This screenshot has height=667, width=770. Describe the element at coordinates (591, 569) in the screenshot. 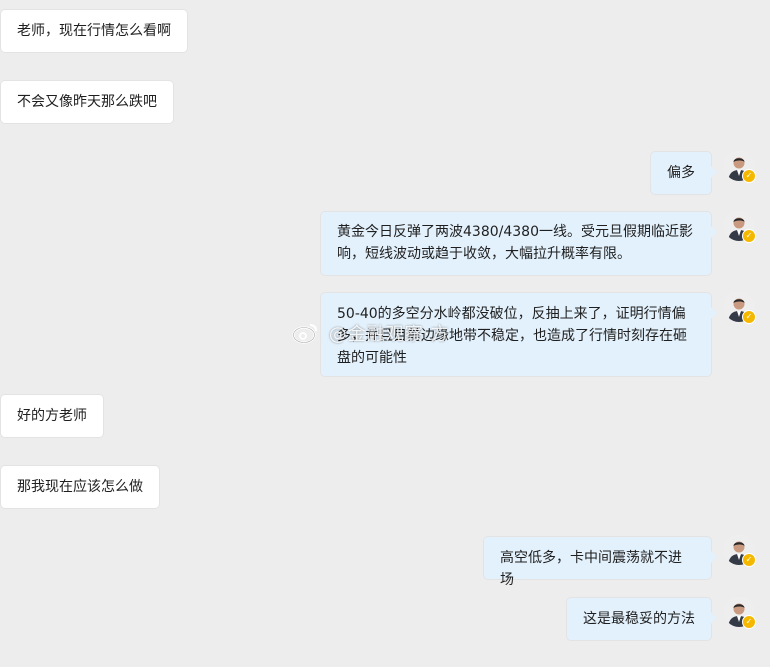

I see `message-text: 高空低多，卡中间震荡就不进场` at that location.